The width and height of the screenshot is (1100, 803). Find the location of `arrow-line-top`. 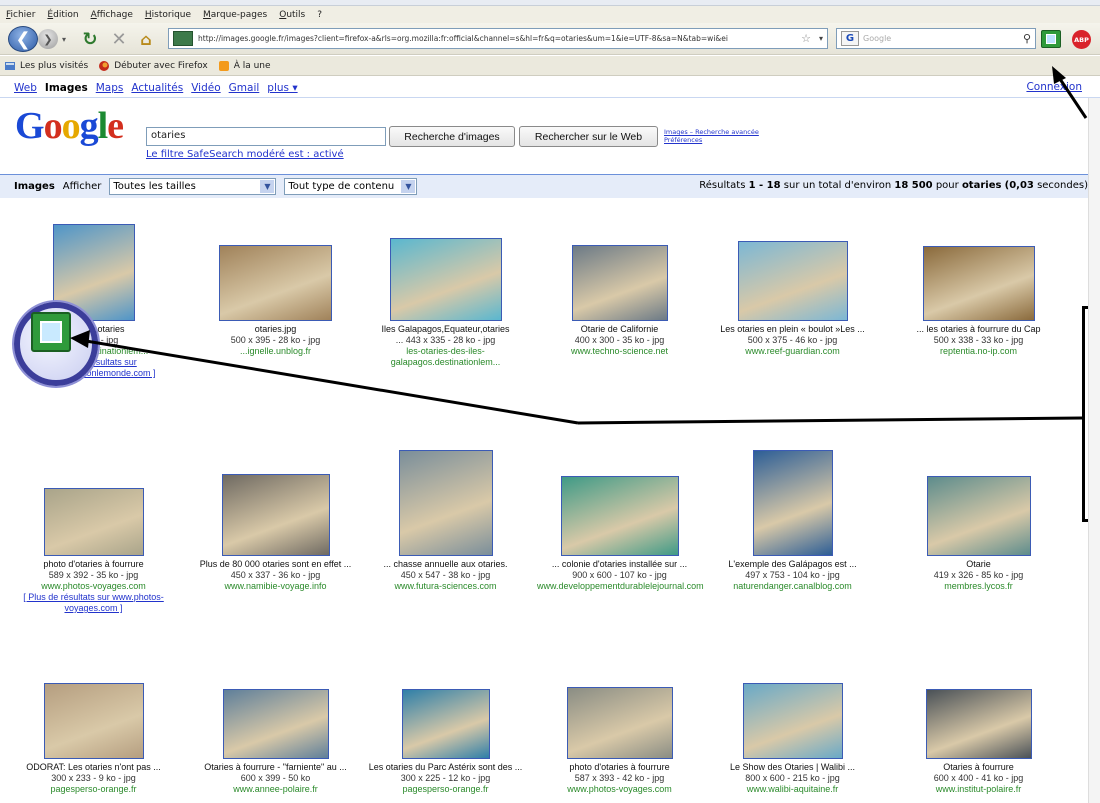

arrow-line-top is located at coordinates (1072, 97).